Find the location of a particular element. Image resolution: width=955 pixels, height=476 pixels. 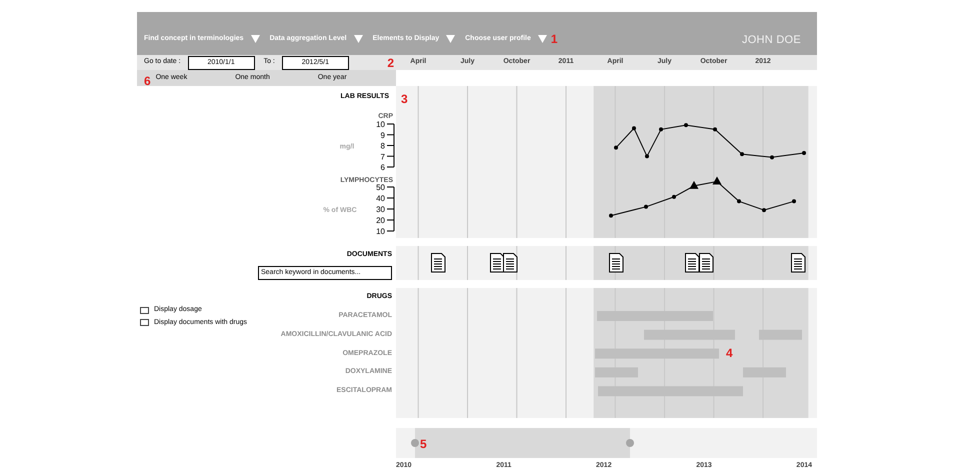

callout-number: 1 is located at coordinates (554, 39).